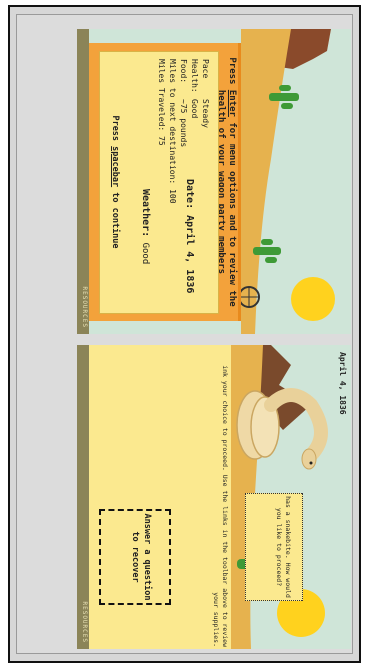 The image size is (377, 670). What do you see at coordinates (232, 73) in the screenshot?
I see `prompt-prefix: Press` at bounding box center [232, 73].